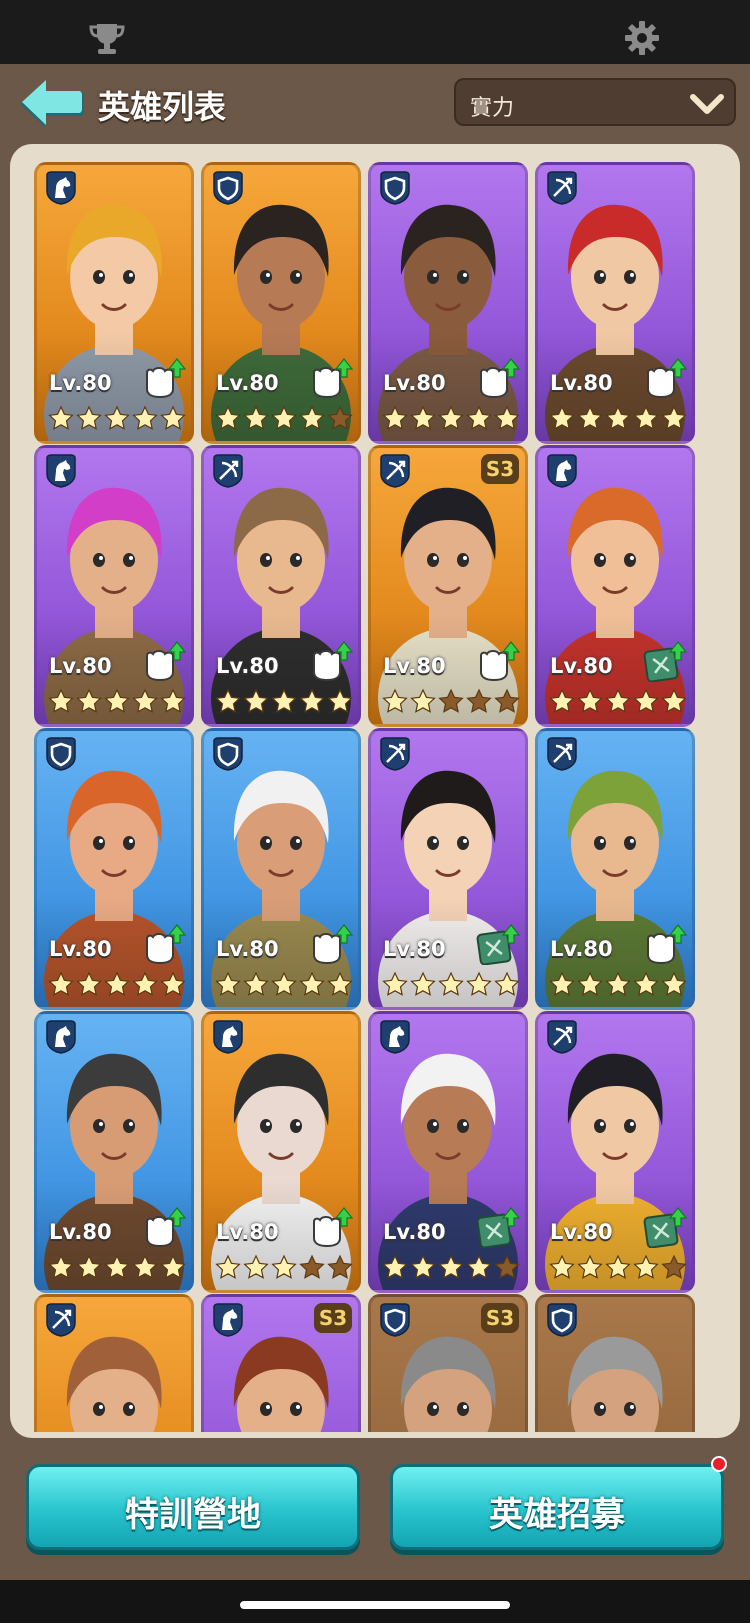  I want to click on home-indicator, so click(375, 1605).